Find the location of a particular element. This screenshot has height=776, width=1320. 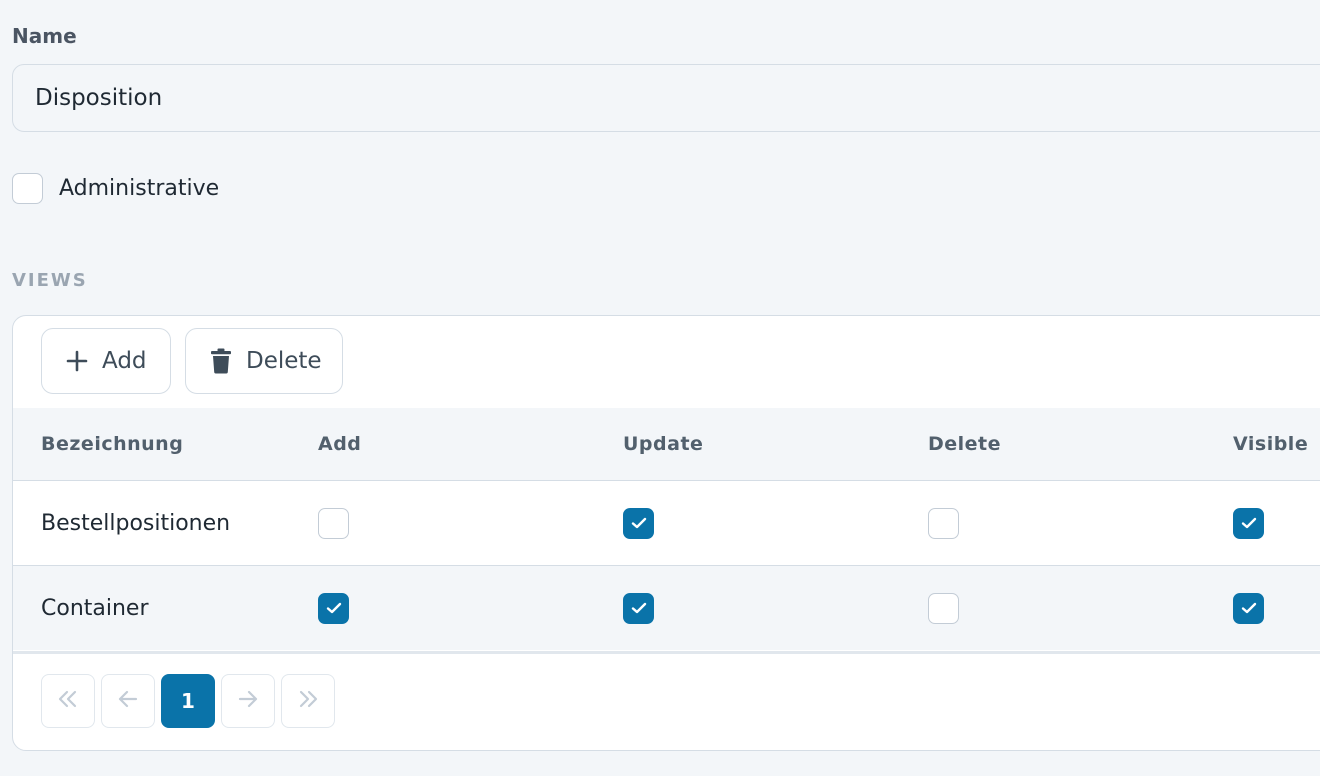

table-header-row: Bezeichnung Add Update Delete Visible is located at coordinates (666, 444).